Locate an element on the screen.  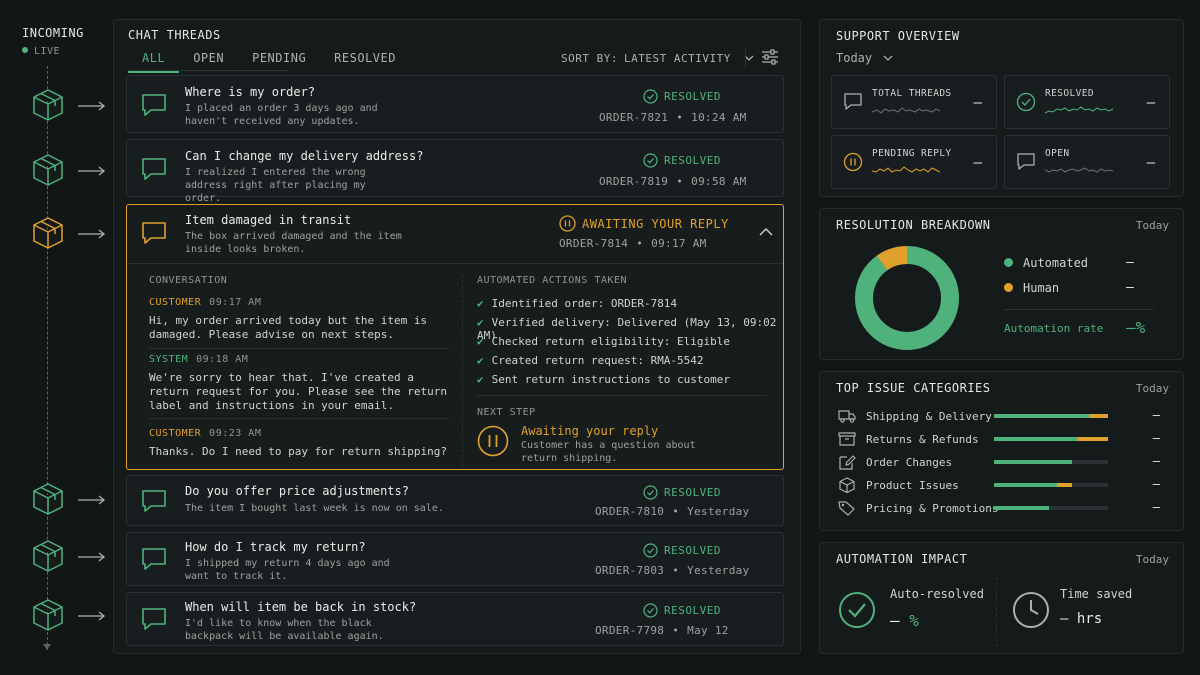
stat-pending-reply: PENDING REPLY — is located at coordinates (914, 162).